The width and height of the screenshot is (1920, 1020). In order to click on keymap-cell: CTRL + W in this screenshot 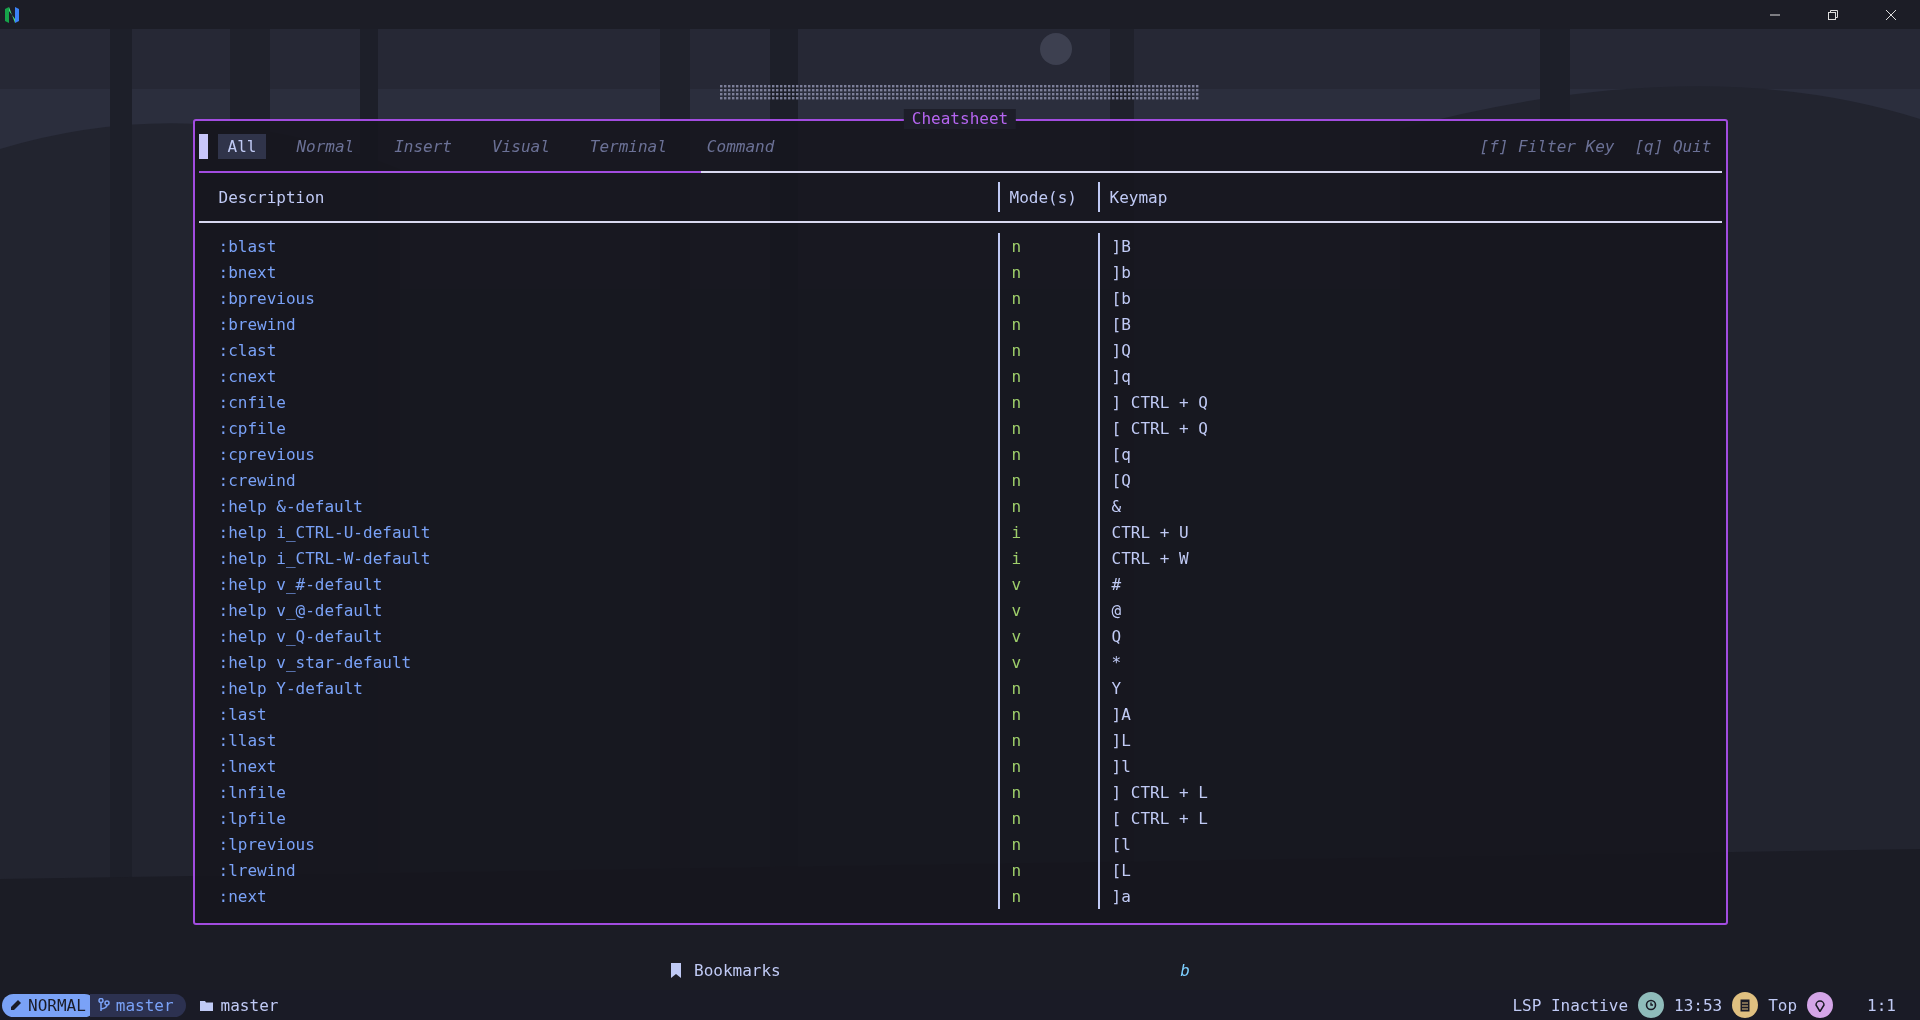, I will do `click(1409, 558)`.